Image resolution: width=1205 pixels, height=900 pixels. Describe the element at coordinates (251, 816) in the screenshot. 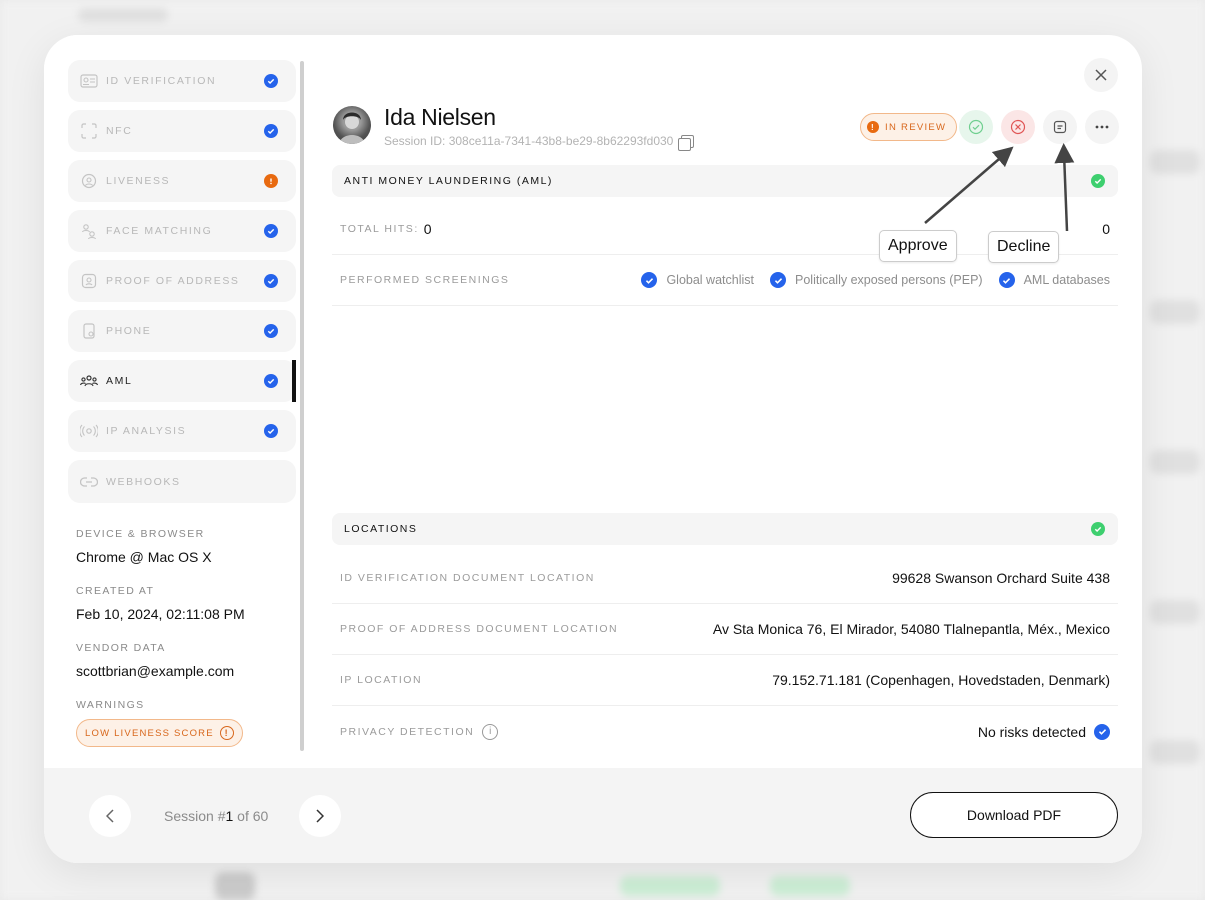

I see `pagination-suffix: of 60` at that location.